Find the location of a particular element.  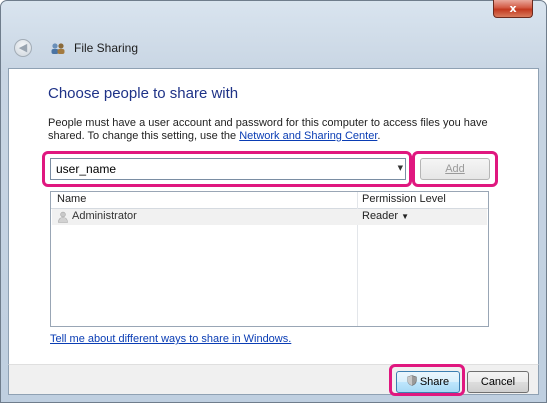

column-header-name: Name is located at coordinates (71, 199).